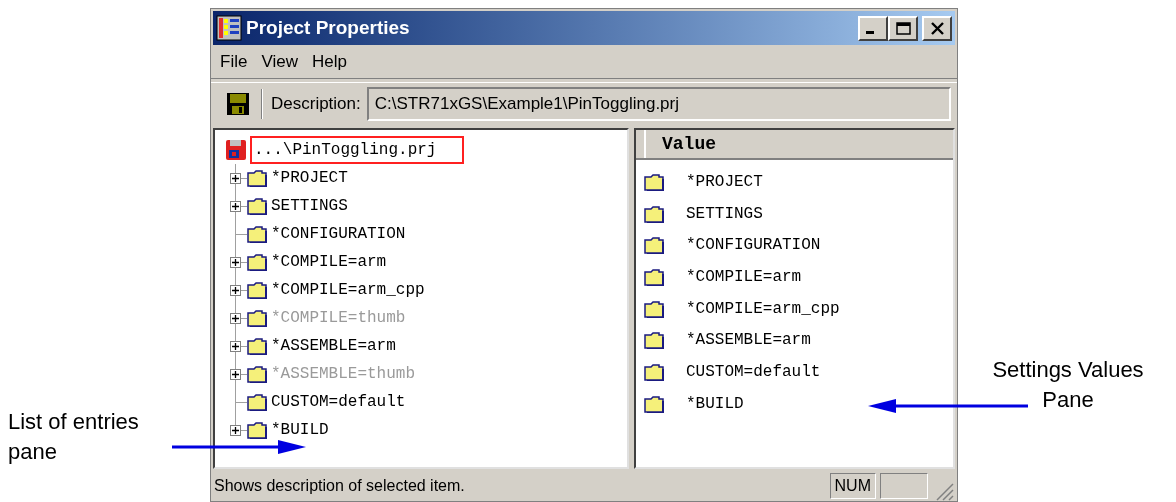 The height and width of the screenshot is (502, 1176). Describe the element at coordinates (333, 346) in the screenshot. I see `tree-item: *ASSEMBLE=arm` at that location.